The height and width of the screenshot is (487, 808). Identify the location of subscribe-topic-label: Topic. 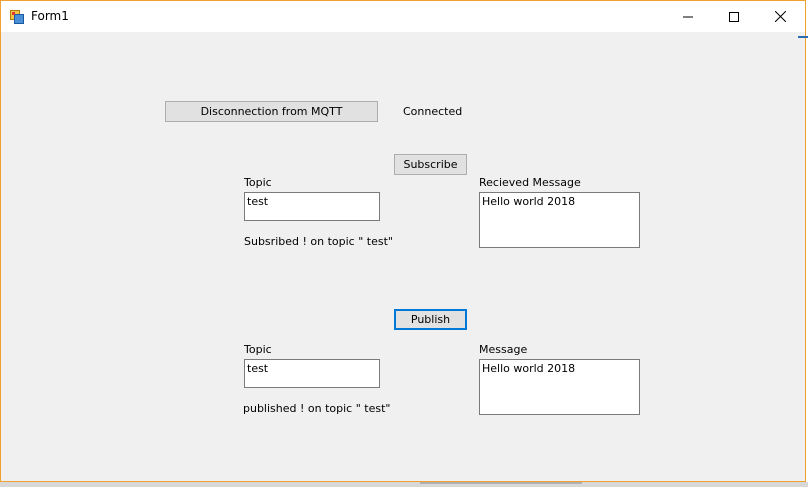
(258, 182).